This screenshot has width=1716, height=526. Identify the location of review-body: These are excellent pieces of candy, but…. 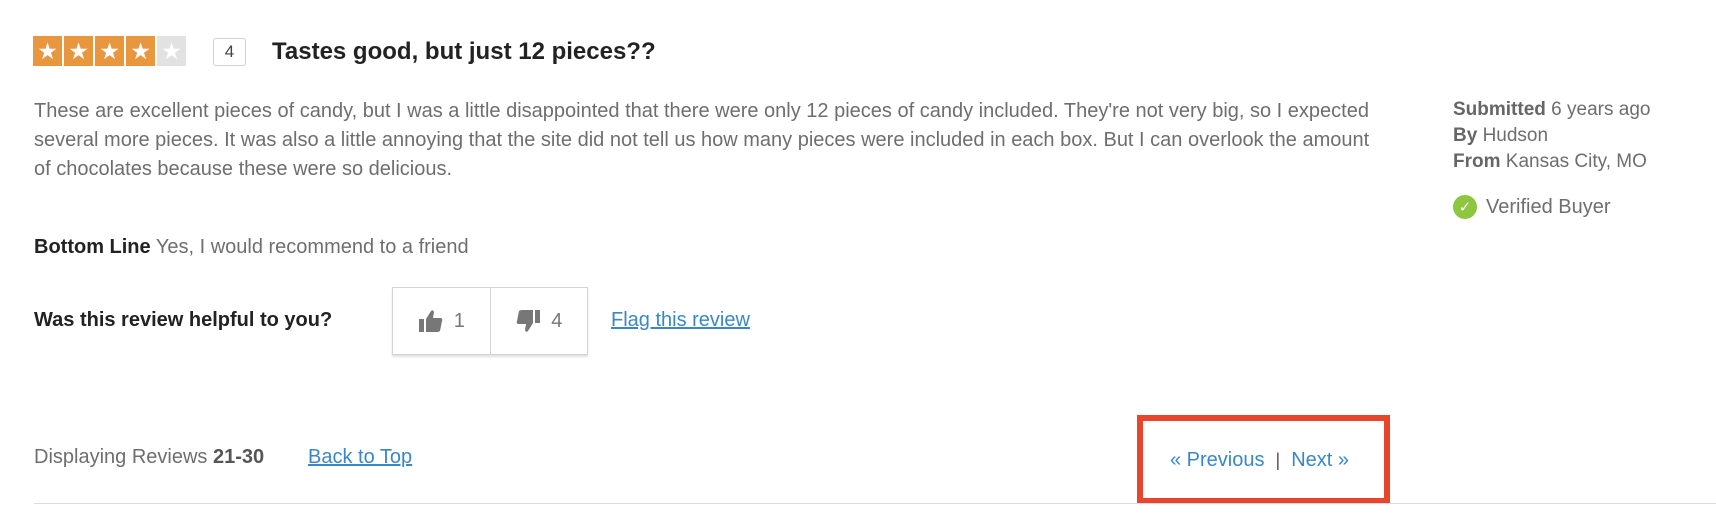
(702, 140).